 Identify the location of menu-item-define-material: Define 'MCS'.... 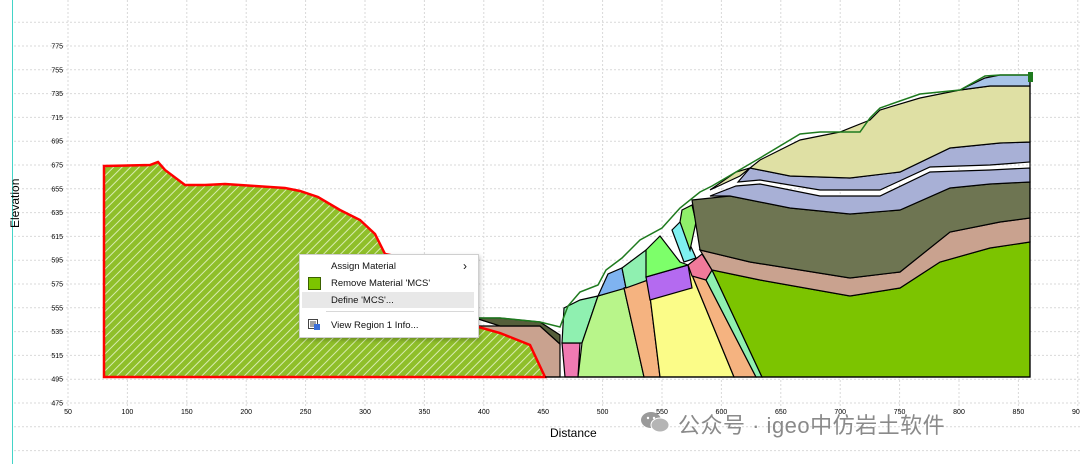
(388, 300).